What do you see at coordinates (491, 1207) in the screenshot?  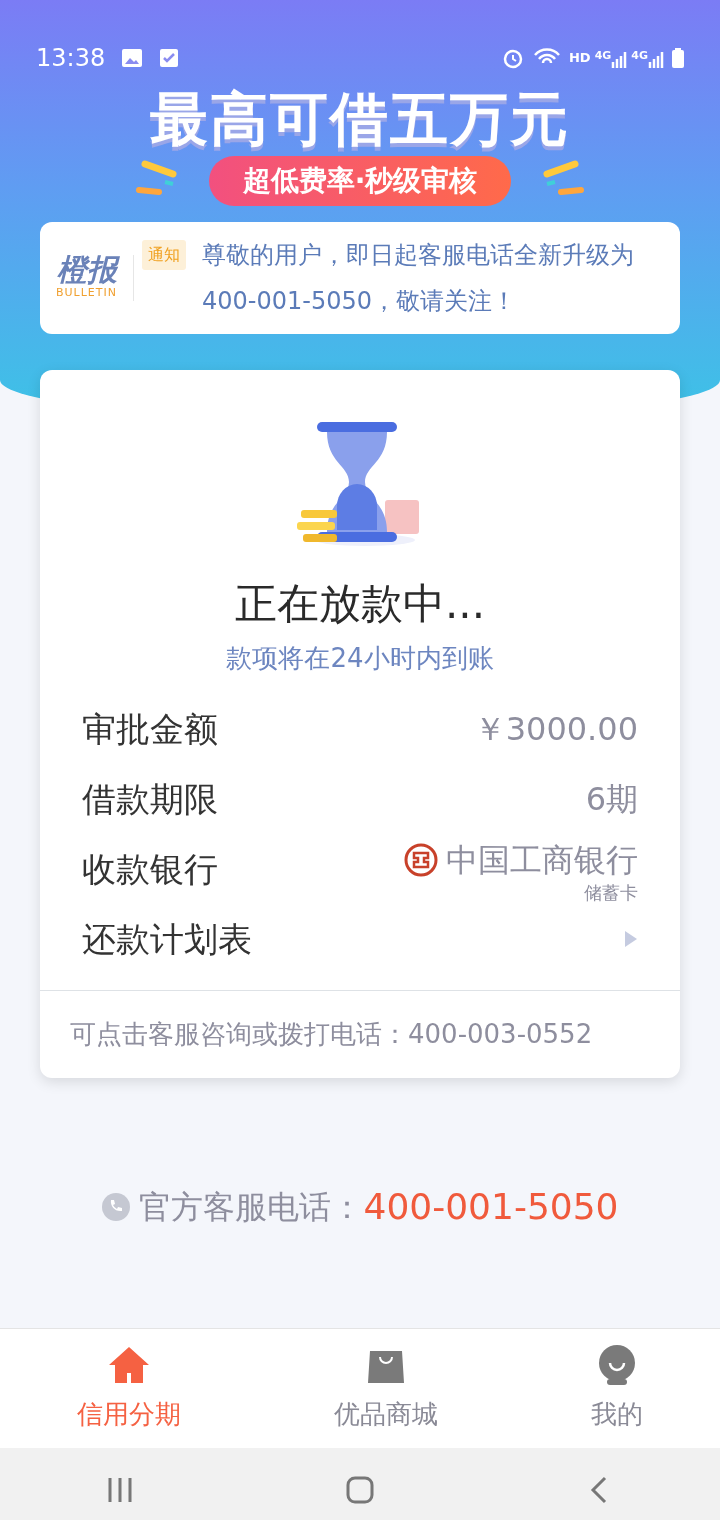 I see `hotline-number: 400-001-5050` at bounding box center [491, 1207].